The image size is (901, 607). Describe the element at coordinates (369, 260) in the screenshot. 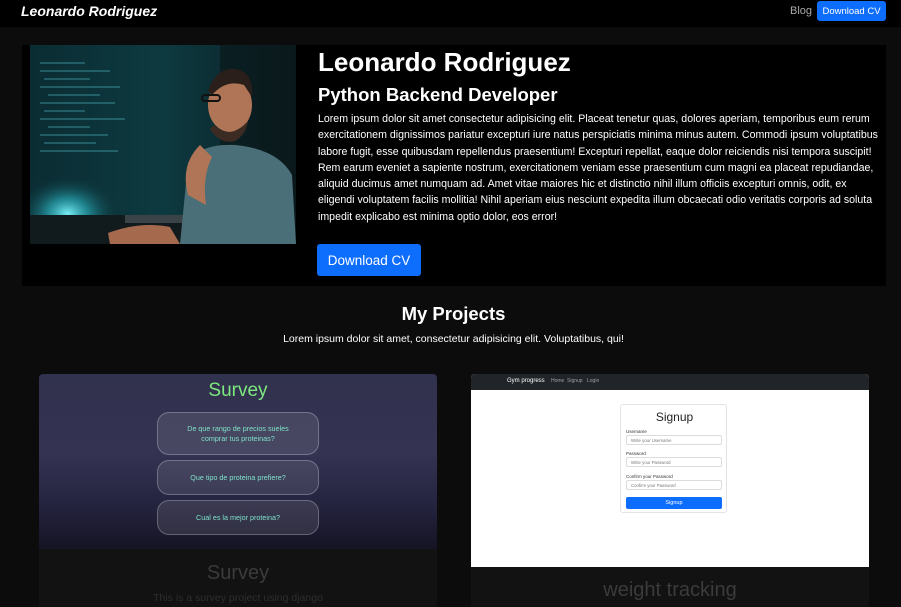

I see `download-cv-button: Download CV` at that location.